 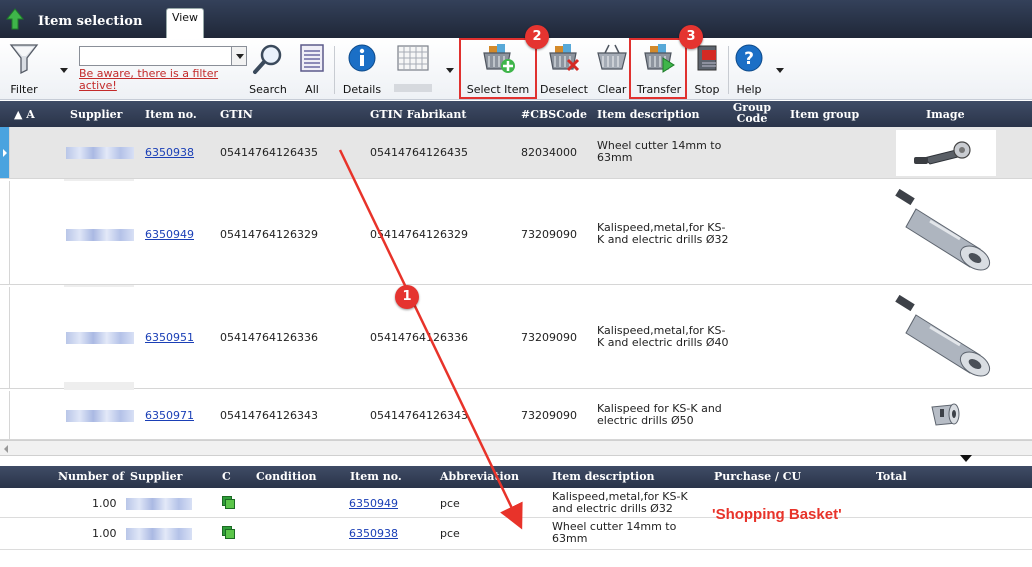 What do you see at coordinates (966, 458) in the screenshot?
I see `collapse-basket-icon` at bounding box center [966, 458].